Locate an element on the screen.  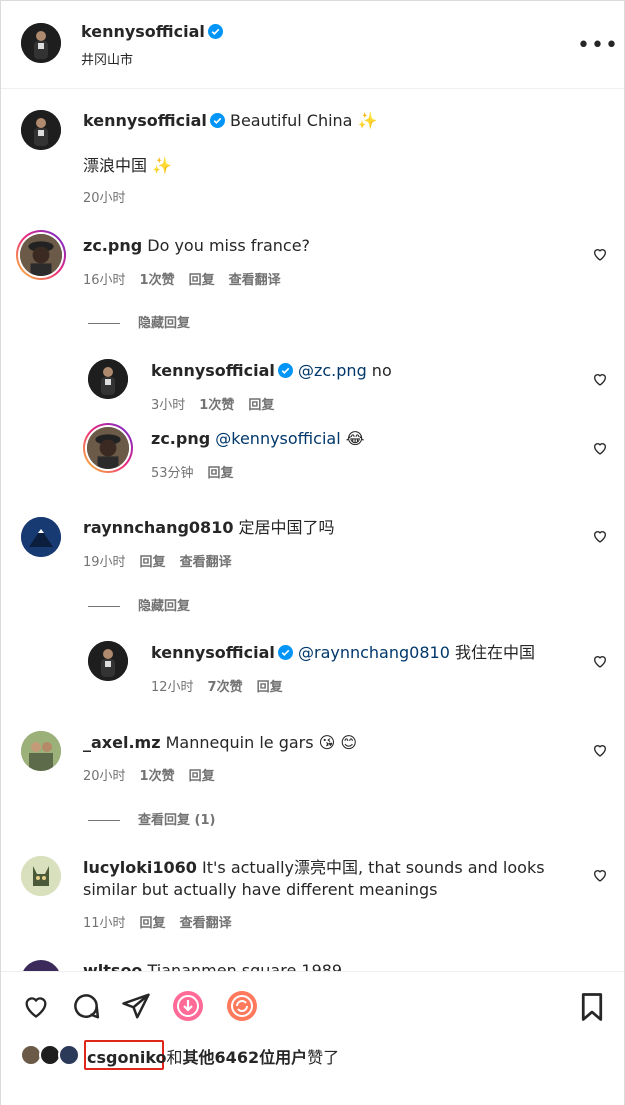
likes-others: 其他6462位用户 is located at coordinates (245, 1057).